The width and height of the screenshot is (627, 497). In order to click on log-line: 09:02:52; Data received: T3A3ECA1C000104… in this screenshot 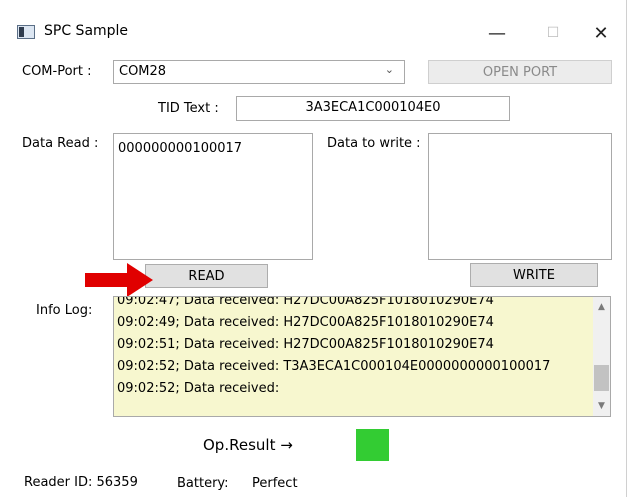, I will do `click(334, 366)`.